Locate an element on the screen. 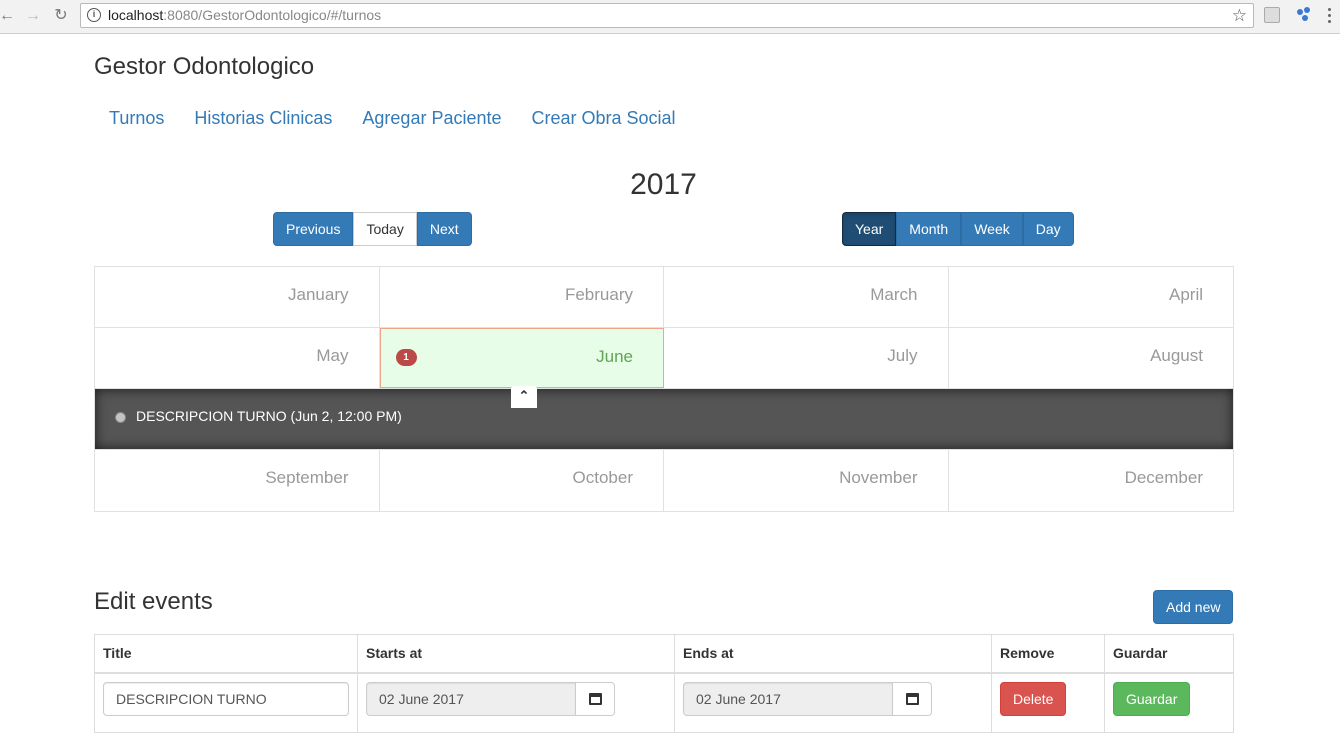  reload-icon: ↻ is located at coordinates (61, 16).